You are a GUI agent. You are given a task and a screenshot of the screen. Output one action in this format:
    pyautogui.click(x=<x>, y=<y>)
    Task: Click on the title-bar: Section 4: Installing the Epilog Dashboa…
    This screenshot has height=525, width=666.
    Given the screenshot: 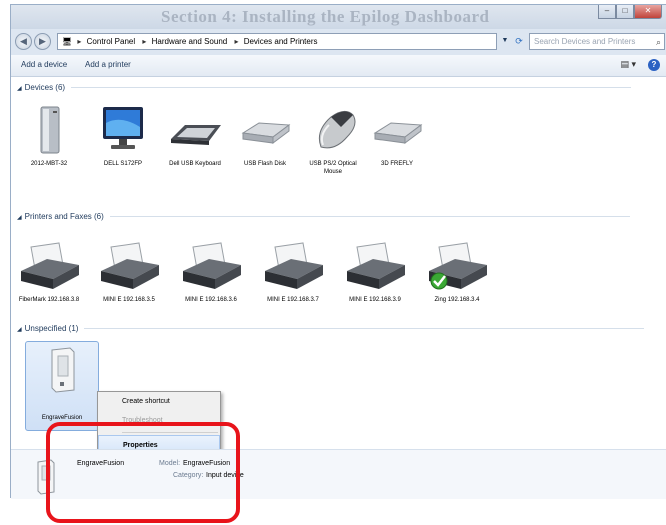 What is the action you would take?
    pyautogui.click(x=338, y=17)
    